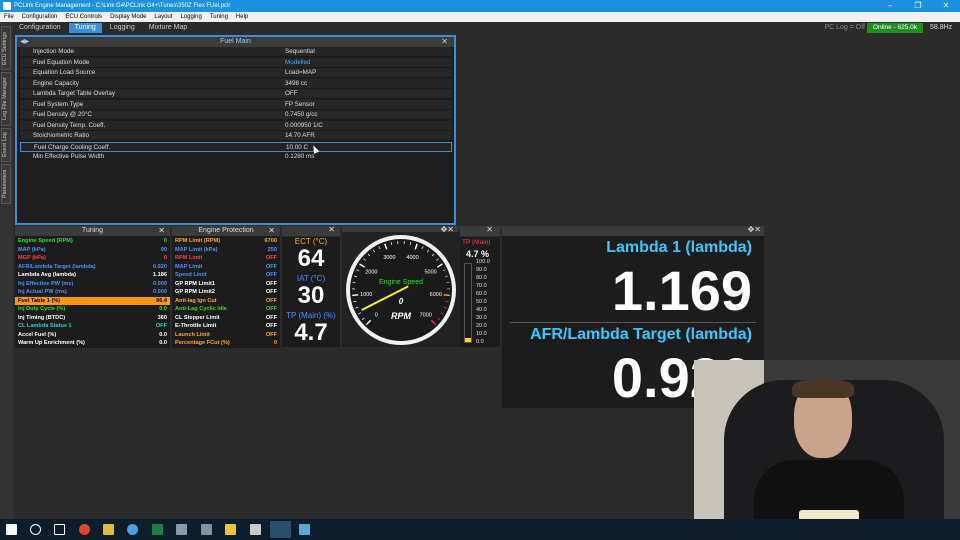  I want to click on tuning-row: MAP (kPa) 90, so click(92, 250).